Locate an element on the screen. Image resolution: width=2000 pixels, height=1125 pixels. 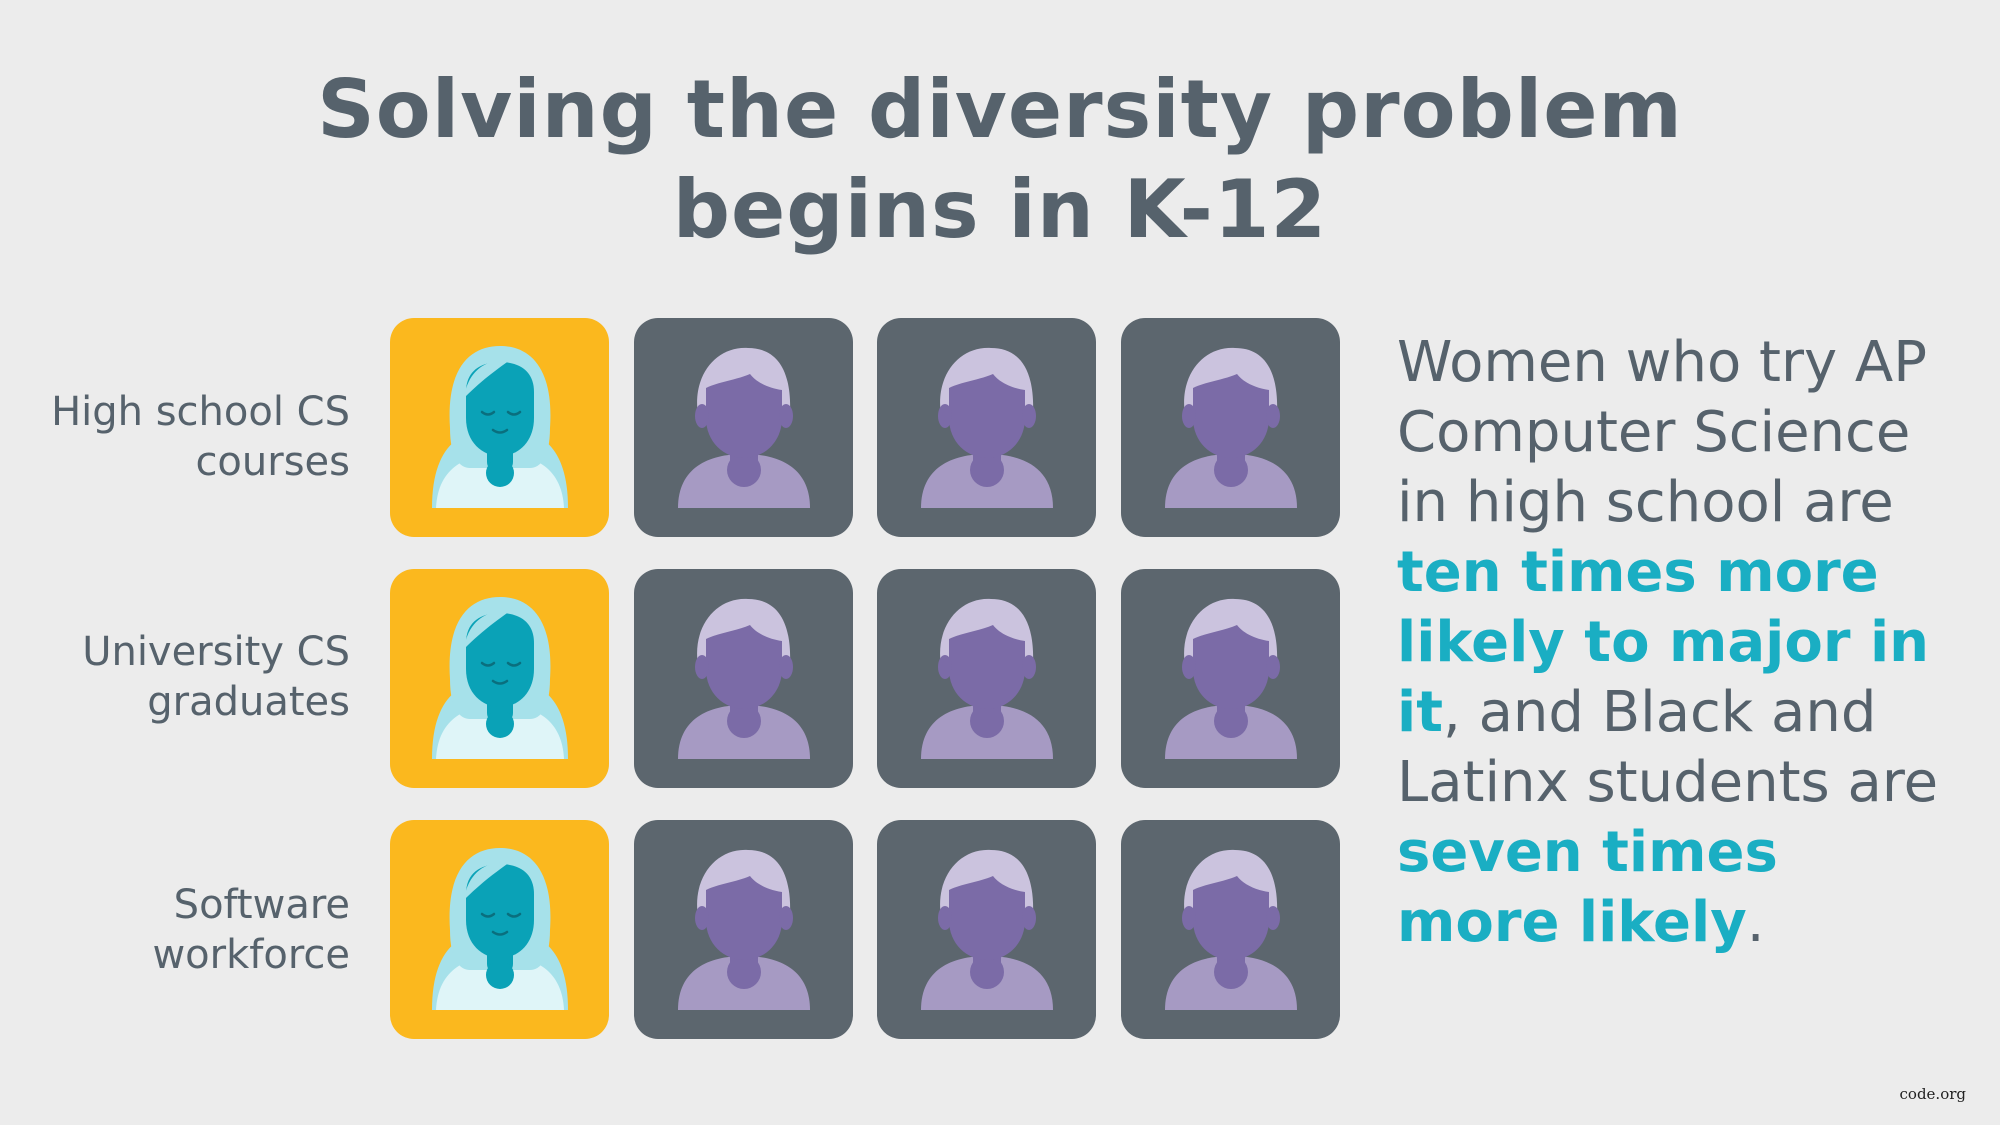
row-label-university: University CS graduates is located at coordinates (216, 677).